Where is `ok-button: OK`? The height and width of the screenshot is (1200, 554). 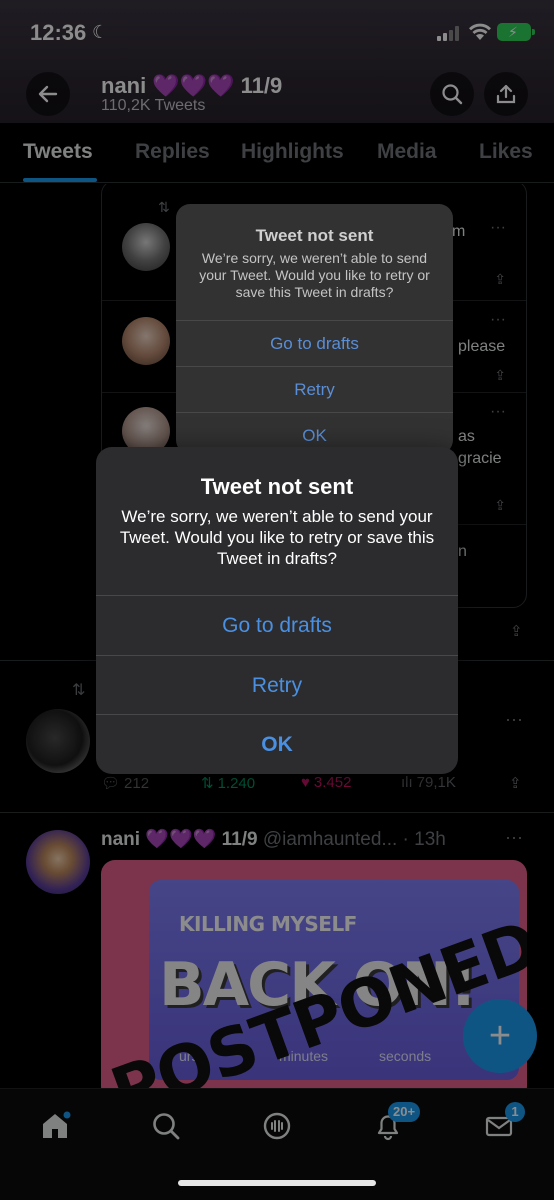
ok-button: OK is located at coordinates (277, 744).